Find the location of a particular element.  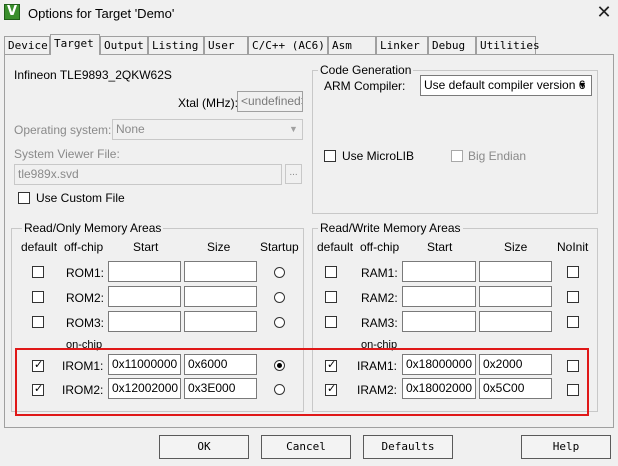

ro-memory-title: Read/Only Memory Areas is located at coordinates (93, 228).